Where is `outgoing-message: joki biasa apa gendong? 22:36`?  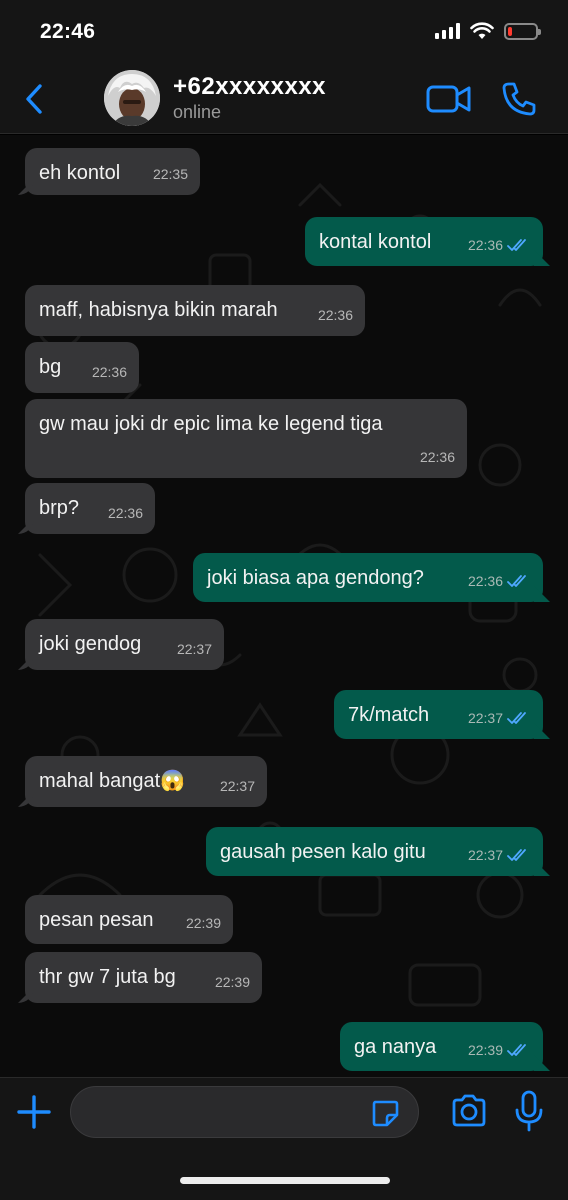
outgoing-message: joki biasa apa gendong? 22:36 is located at coordinates (368, 577).